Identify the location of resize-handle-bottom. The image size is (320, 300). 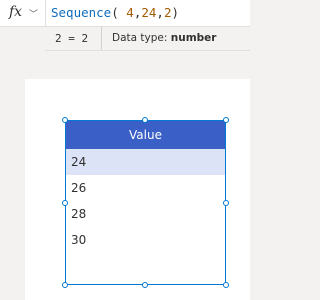
(145, 285).